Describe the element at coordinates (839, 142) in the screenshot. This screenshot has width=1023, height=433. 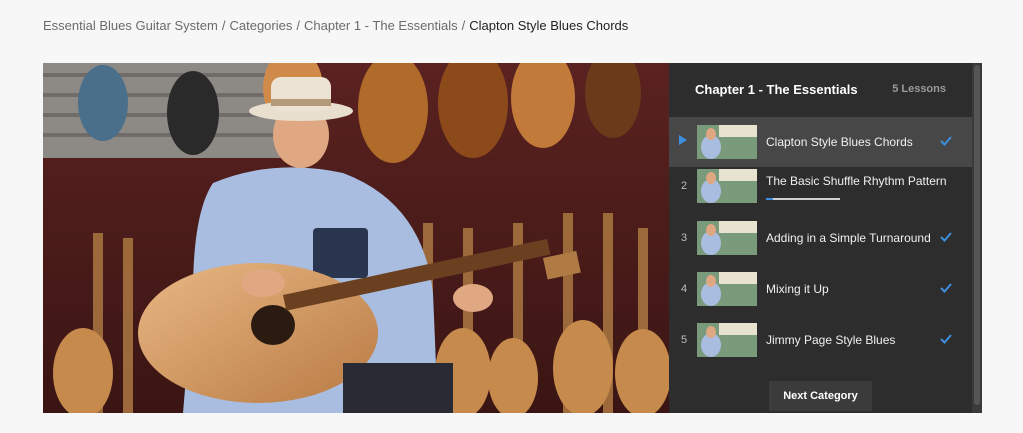
I see `lesson-title: Clapton Style Blues Chords` at that location.